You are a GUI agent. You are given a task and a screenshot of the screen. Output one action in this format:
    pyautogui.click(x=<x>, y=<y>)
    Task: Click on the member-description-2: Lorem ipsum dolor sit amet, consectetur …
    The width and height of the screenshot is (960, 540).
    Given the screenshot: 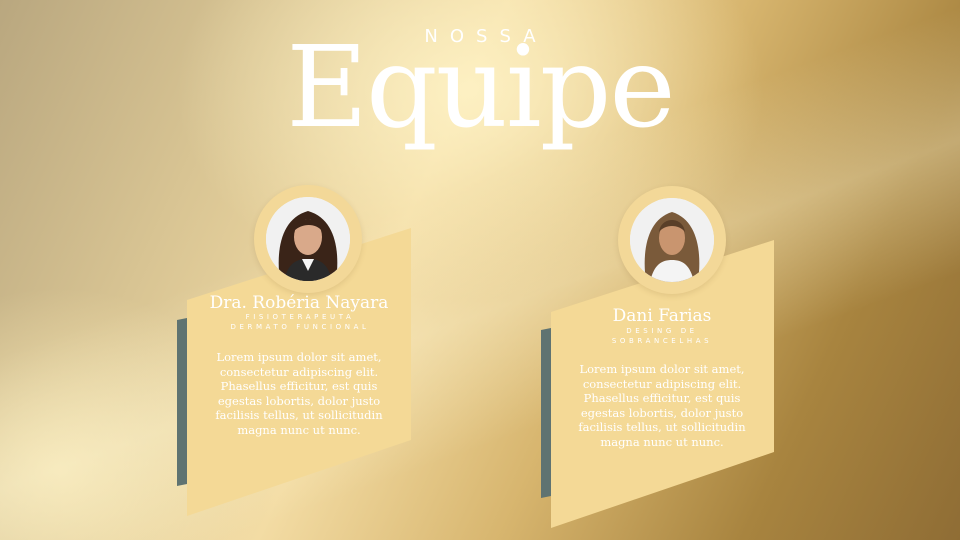 What is the action you would take?
    pyautogui.click(x=662, y=405)
    